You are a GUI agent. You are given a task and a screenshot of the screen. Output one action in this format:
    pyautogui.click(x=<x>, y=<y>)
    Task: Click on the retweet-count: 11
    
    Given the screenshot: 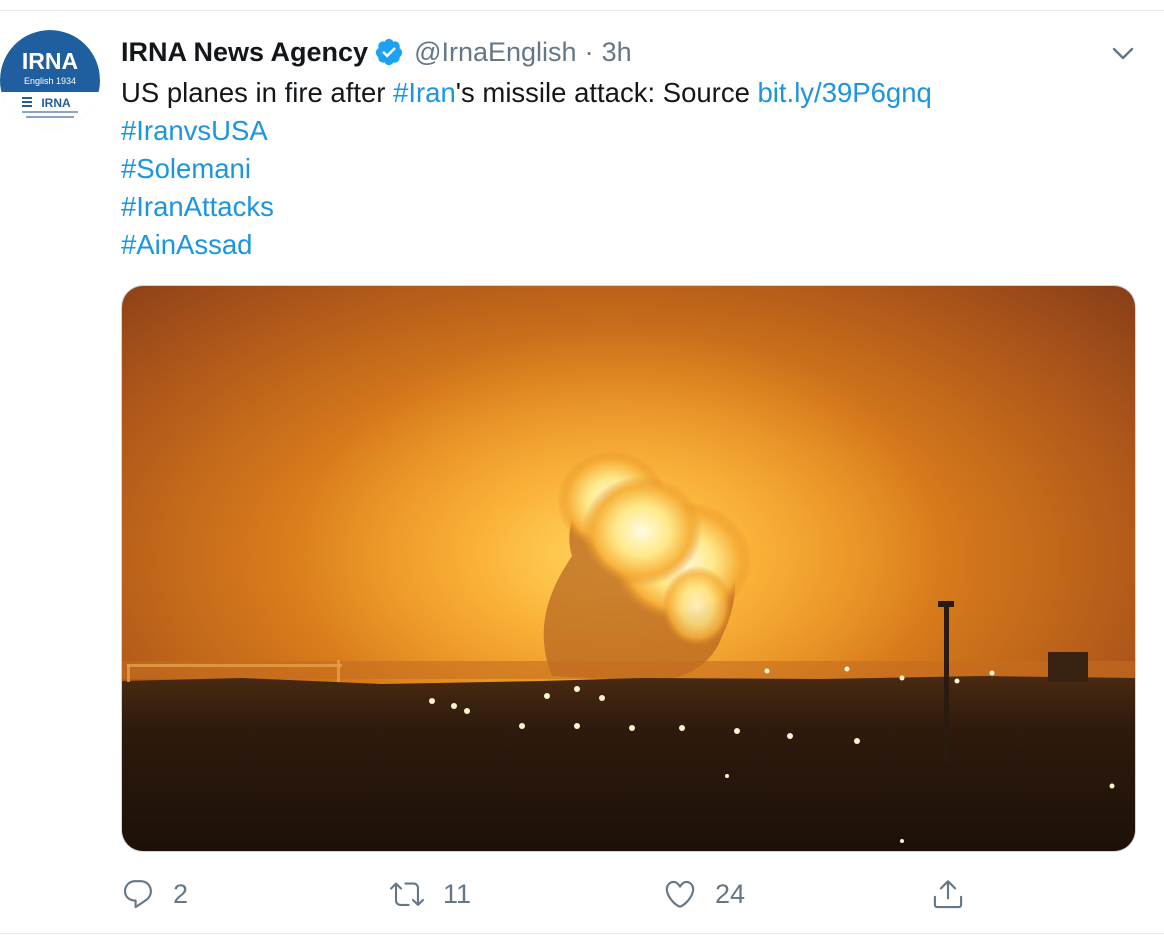 What is the action you would take?
    pyautogui.click(x=457, y=893)
    